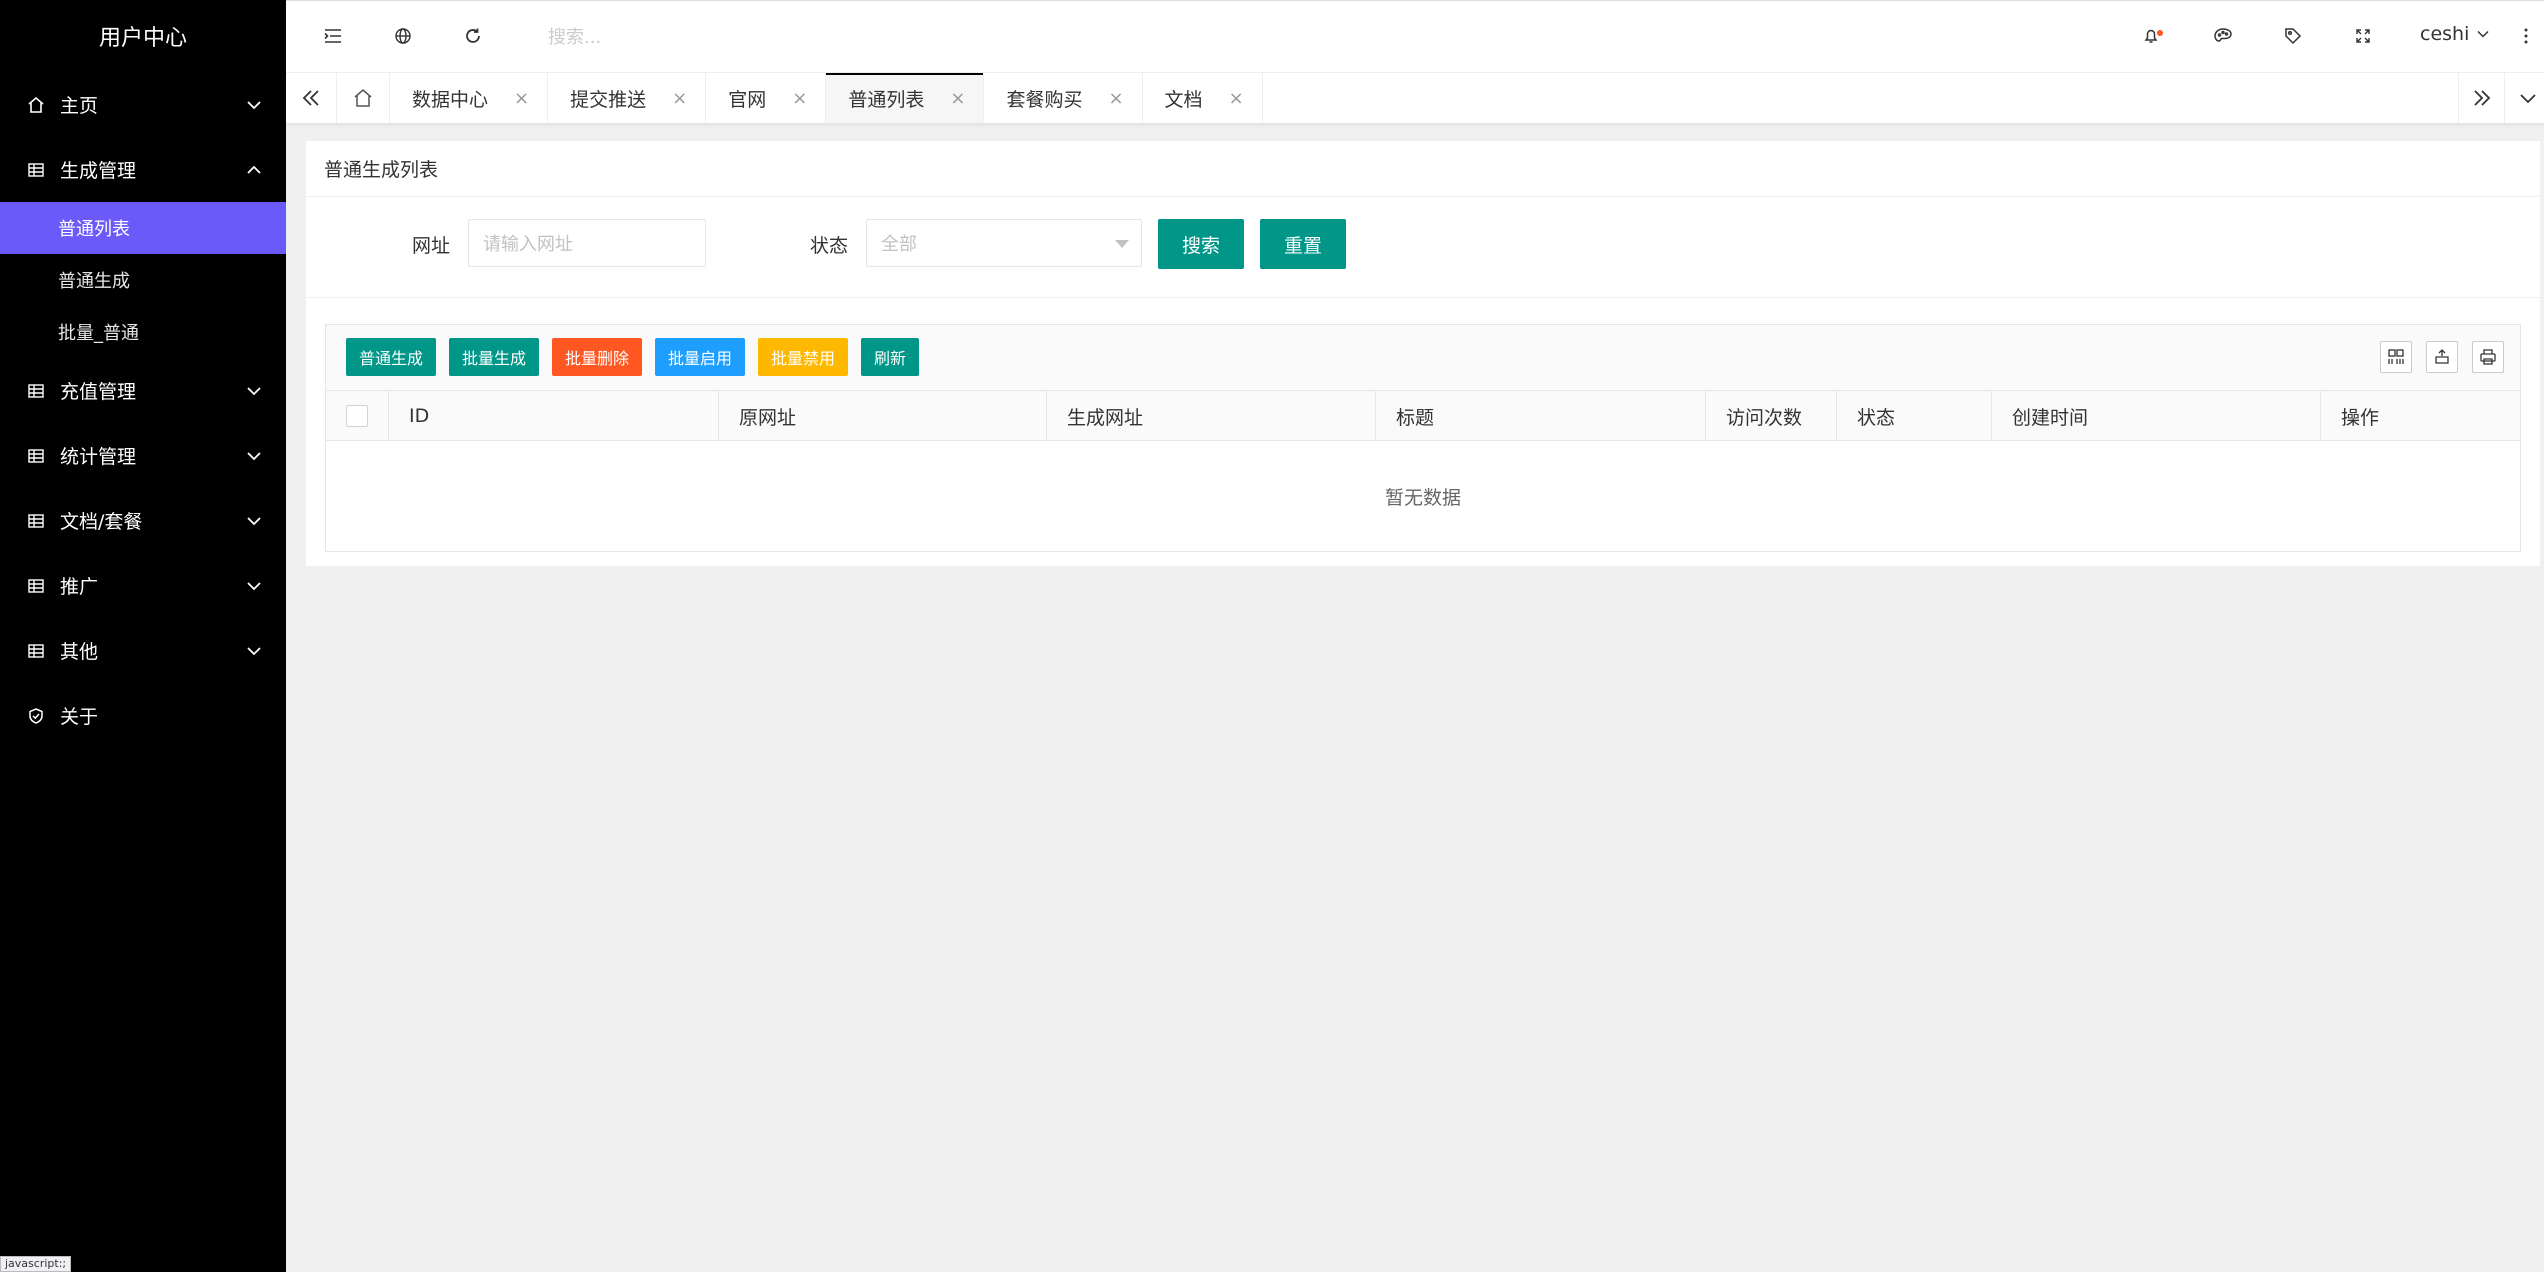  I want to click on tab-submit-push: 提交推送 ×, so click(627, 98).